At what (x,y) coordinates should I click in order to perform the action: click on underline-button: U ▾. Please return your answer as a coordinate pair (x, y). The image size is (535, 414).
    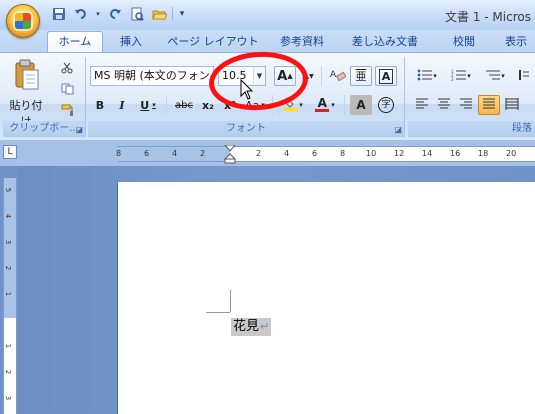
    Looking at the image, I should click on (148, 105).